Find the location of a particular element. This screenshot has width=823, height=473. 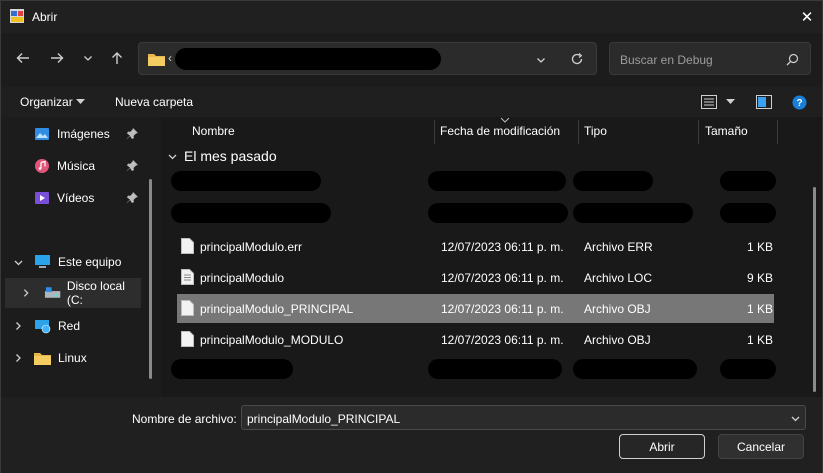

column-header-type: Tipo is located at coordinates (595, 131).